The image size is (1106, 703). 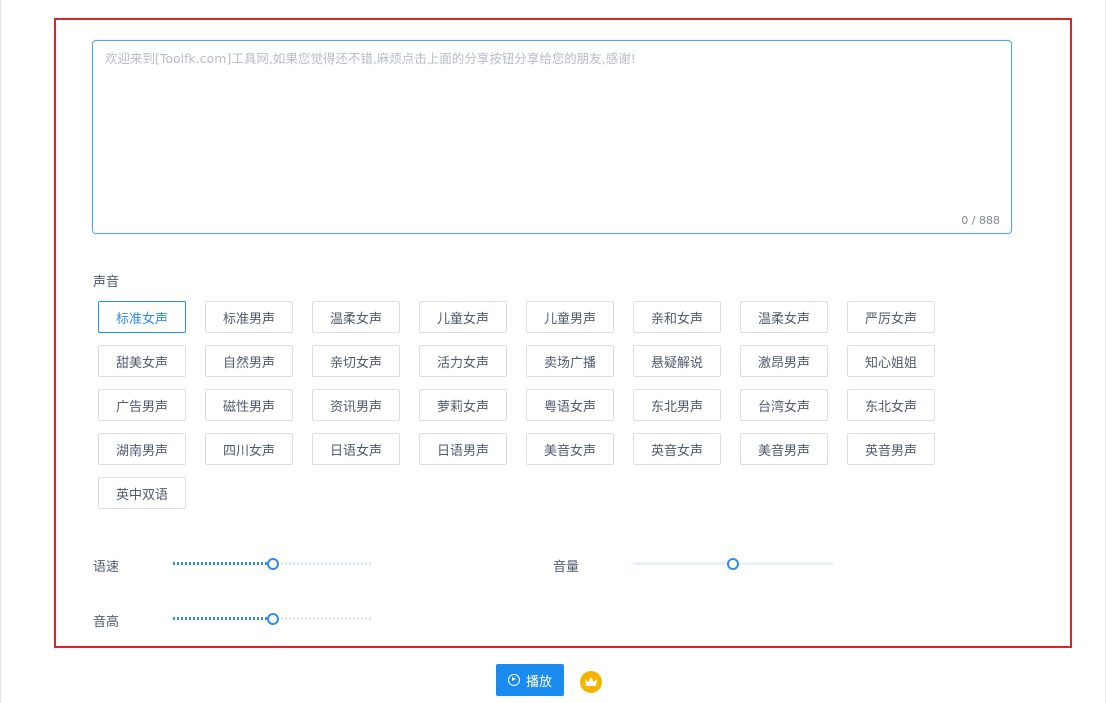 I want to click on voice-option: 广告男声, so click(x=142, y=405).